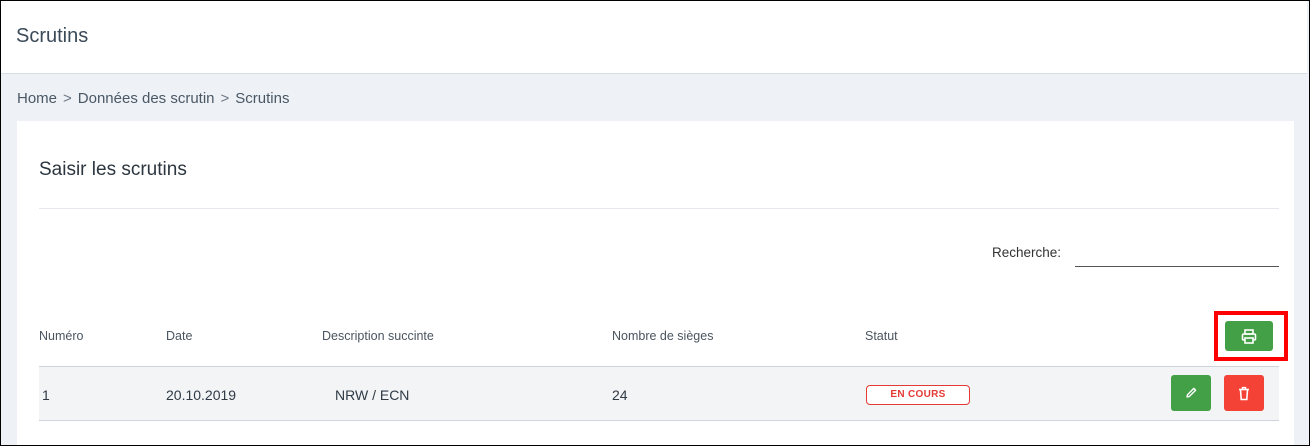 This screenshot has width=1310, height=446. I want to click on breadcrumb-item-donnees: Données des scrutin, so click(146, 98).